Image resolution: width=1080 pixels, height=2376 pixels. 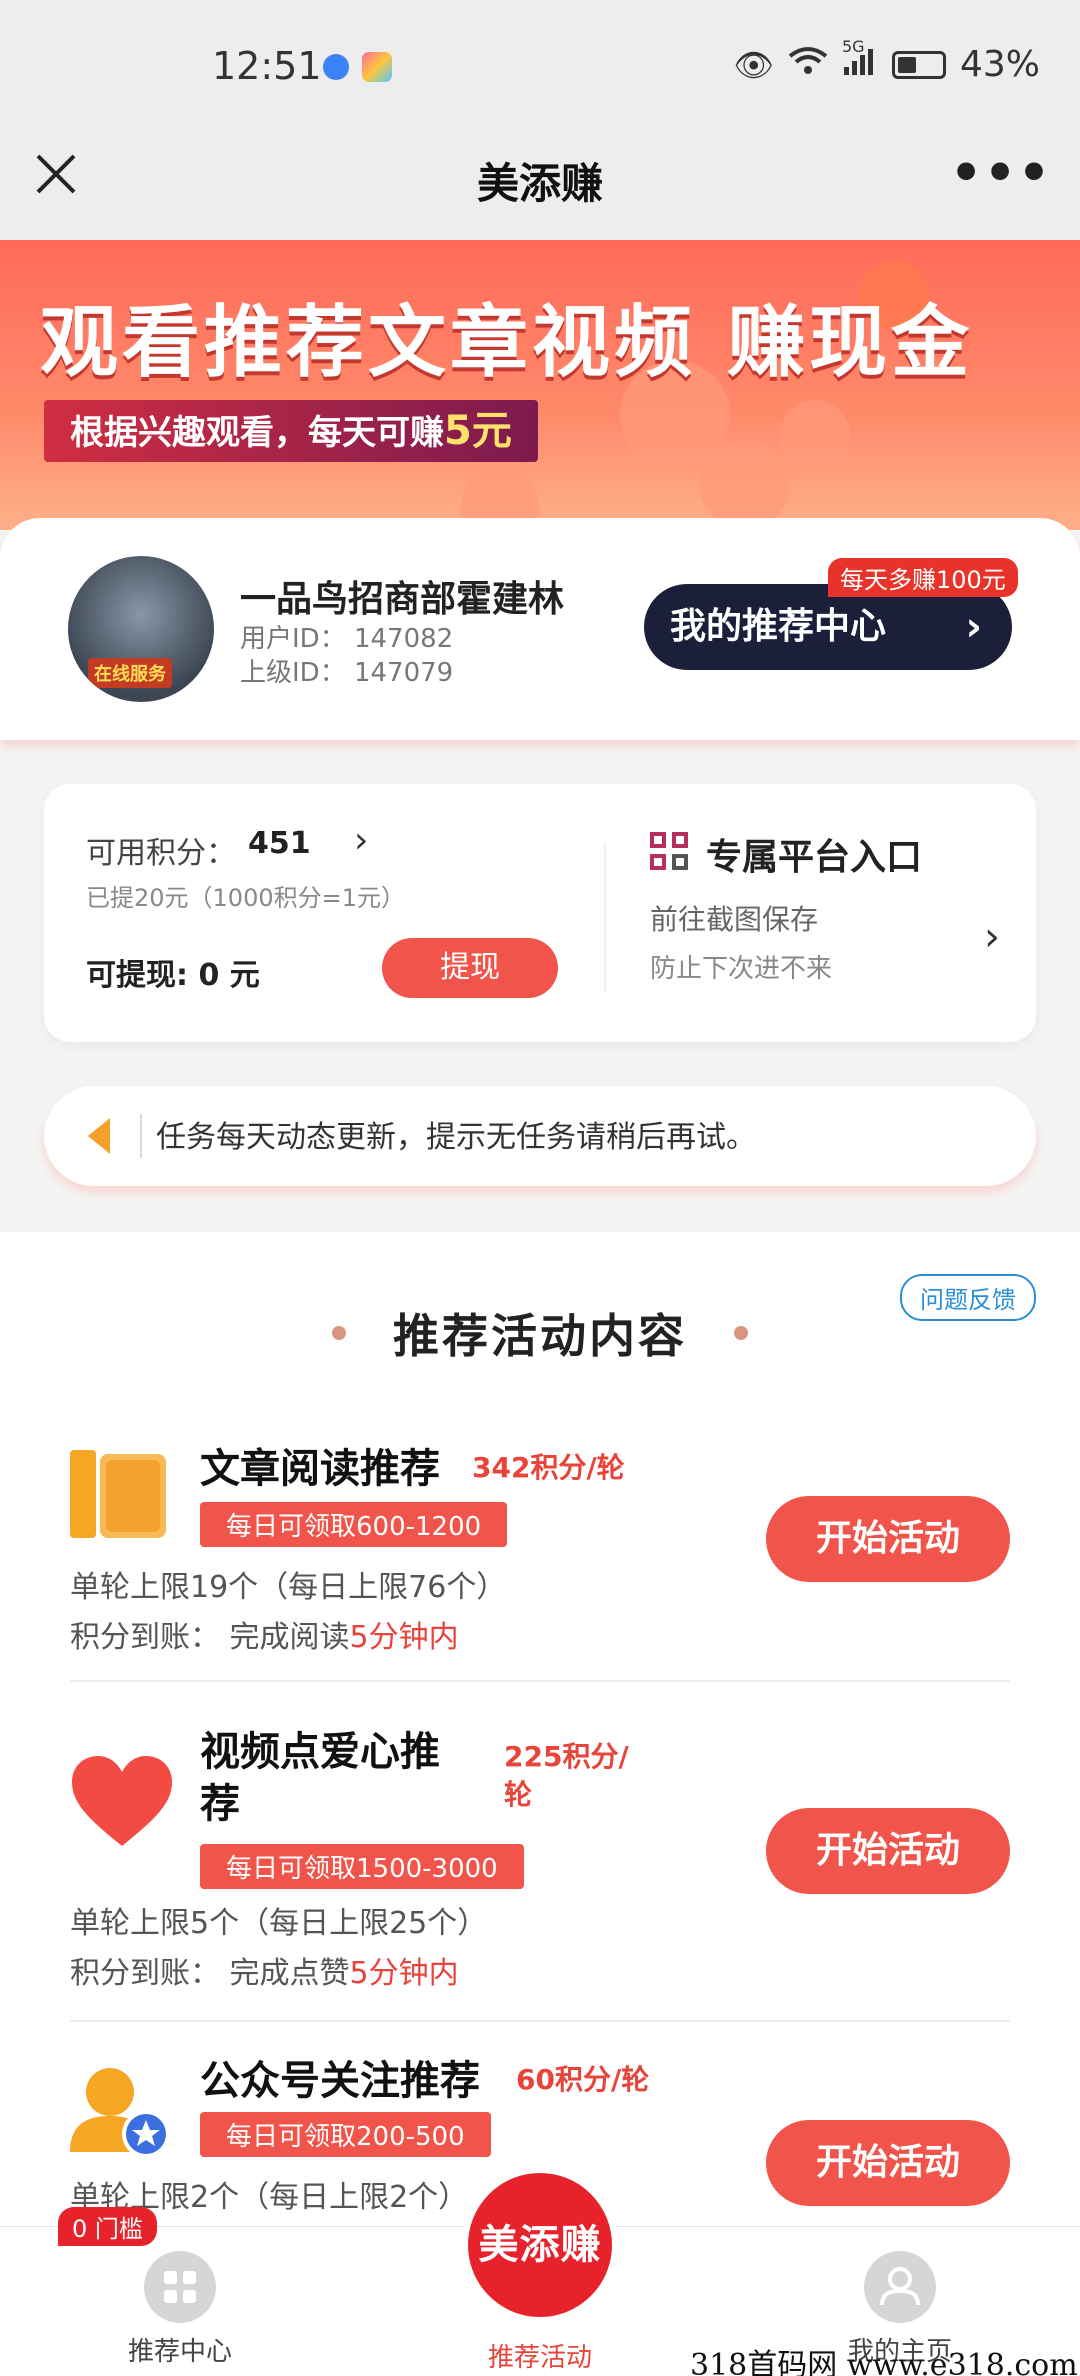 I want to click on credit-time-label: 积分到账： 完成点赞, so click(x=210, y=1973).